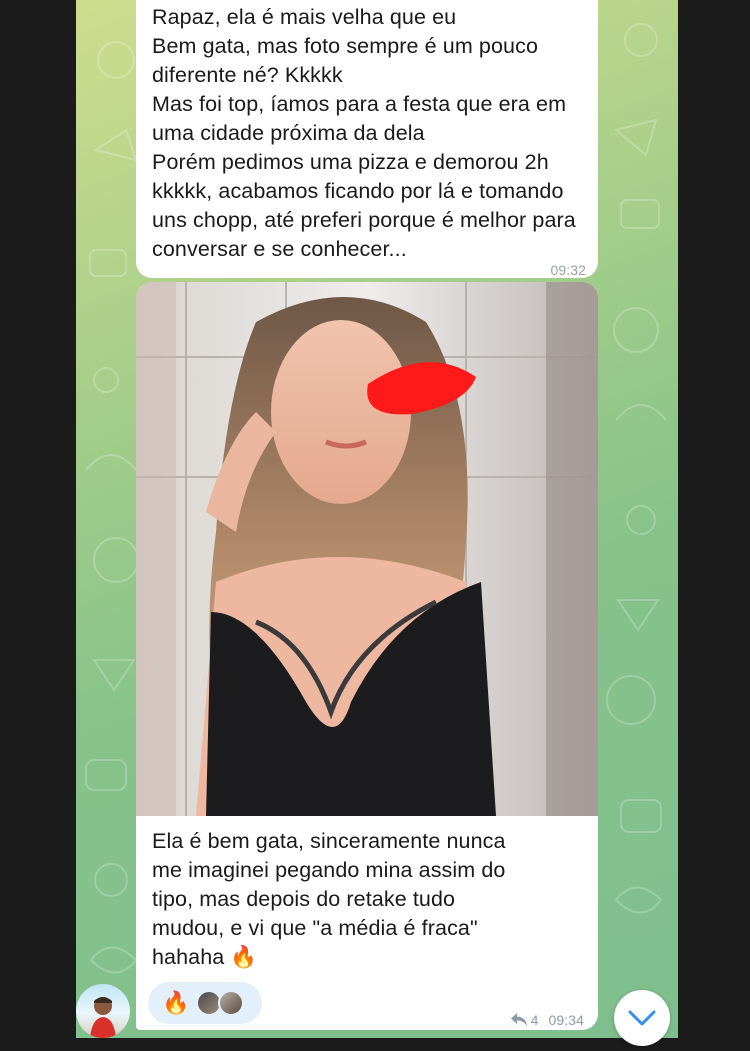  What do you see at coordinates (205, 1003) in the screenshot?
I see `reaction-pill: 🔥` at bounding box center [205, 1003].